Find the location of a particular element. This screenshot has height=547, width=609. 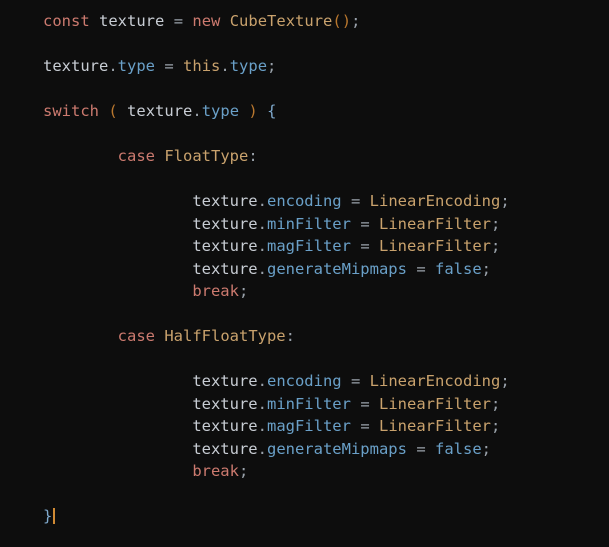

text-caret is located at coordinates (54, 516).